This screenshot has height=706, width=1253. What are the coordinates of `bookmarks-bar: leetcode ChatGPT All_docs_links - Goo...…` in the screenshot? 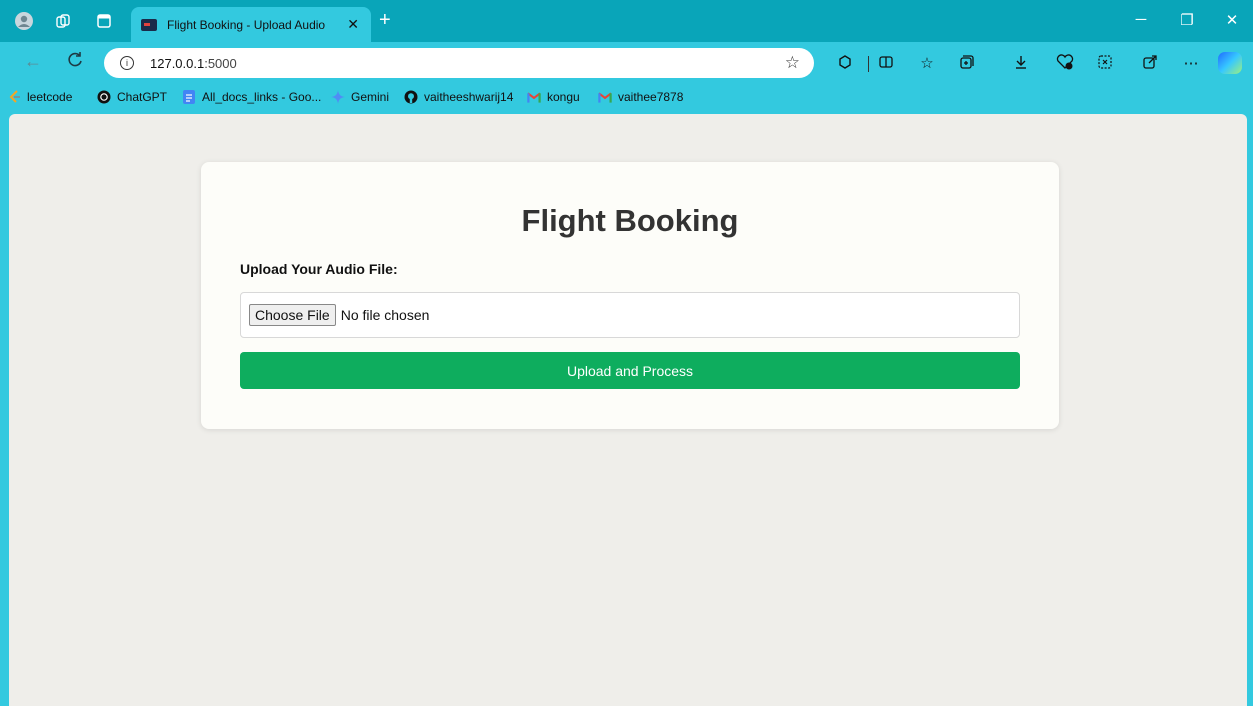 It's located at (626, 98).